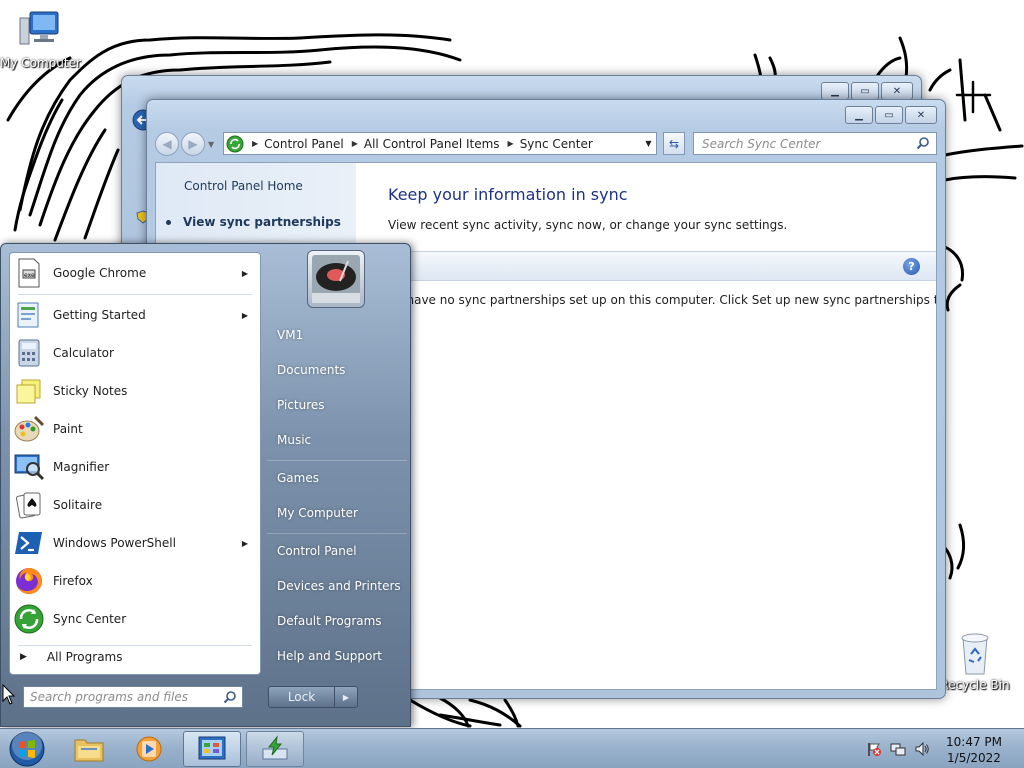  I want to click on start-button, so click(27, 749).